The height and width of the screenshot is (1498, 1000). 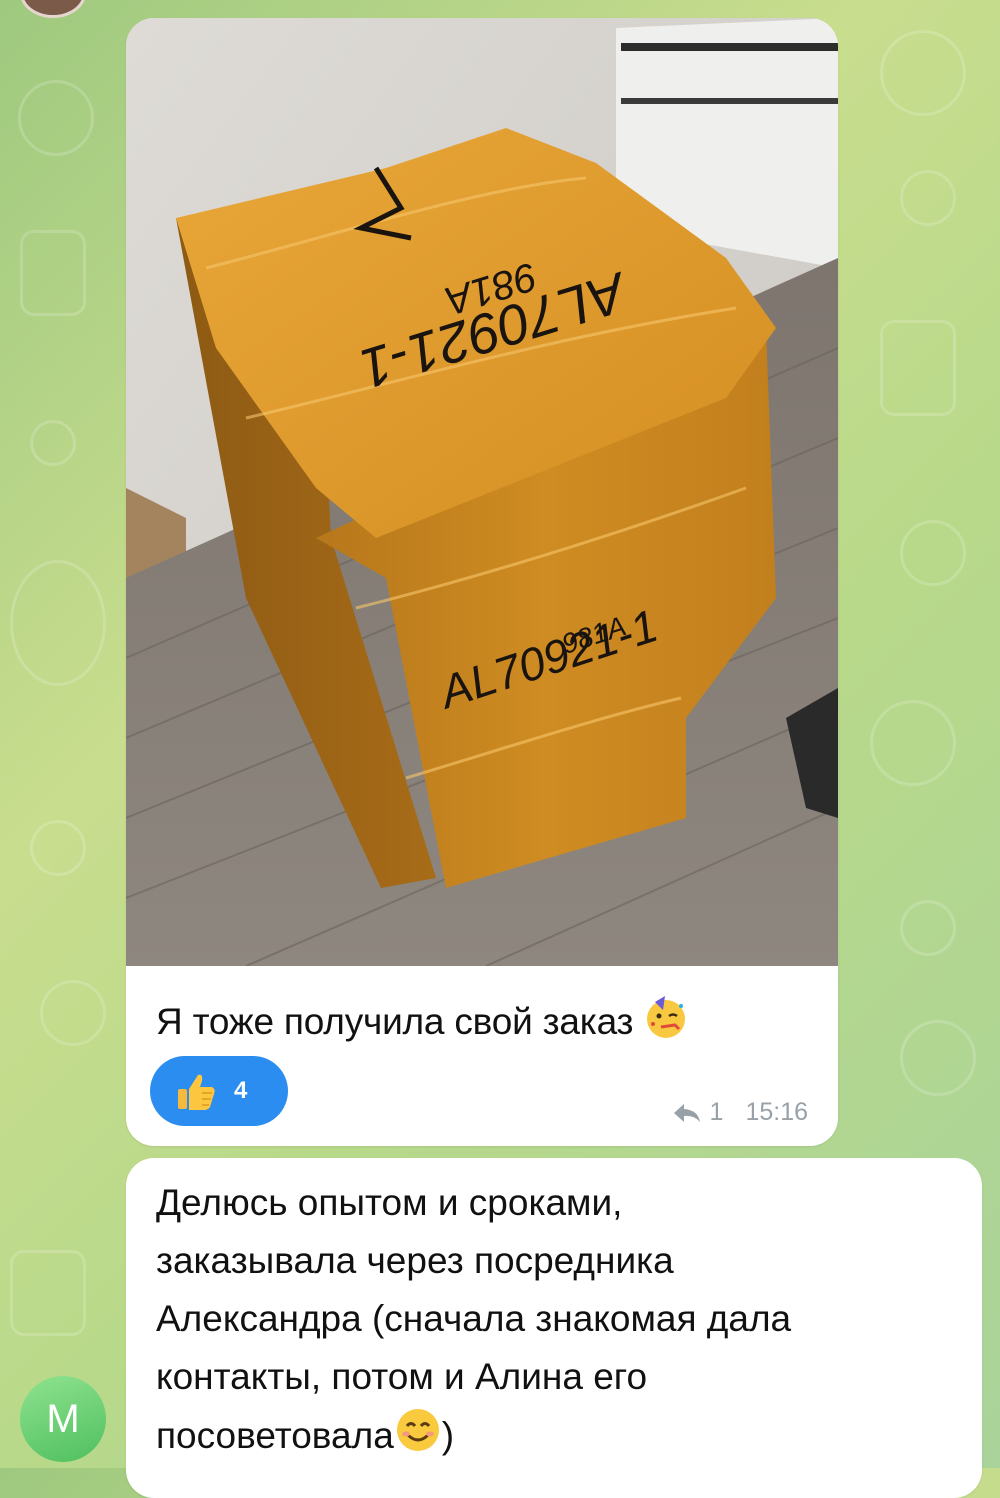 I want to click on smiling-face-emoji, so click(x=418, y=1438).